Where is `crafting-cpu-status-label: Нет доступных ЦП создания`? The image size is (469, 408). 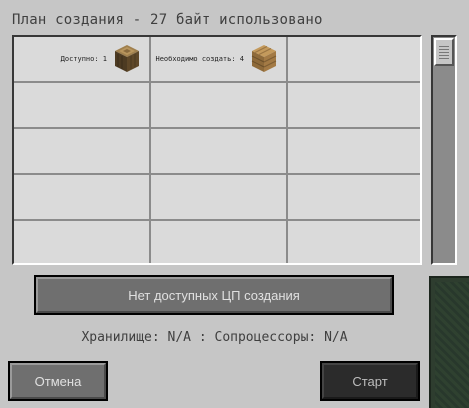
crafting-cpu-status-label: Нет доступных ЦП создания is located at coordinates (214, 295).